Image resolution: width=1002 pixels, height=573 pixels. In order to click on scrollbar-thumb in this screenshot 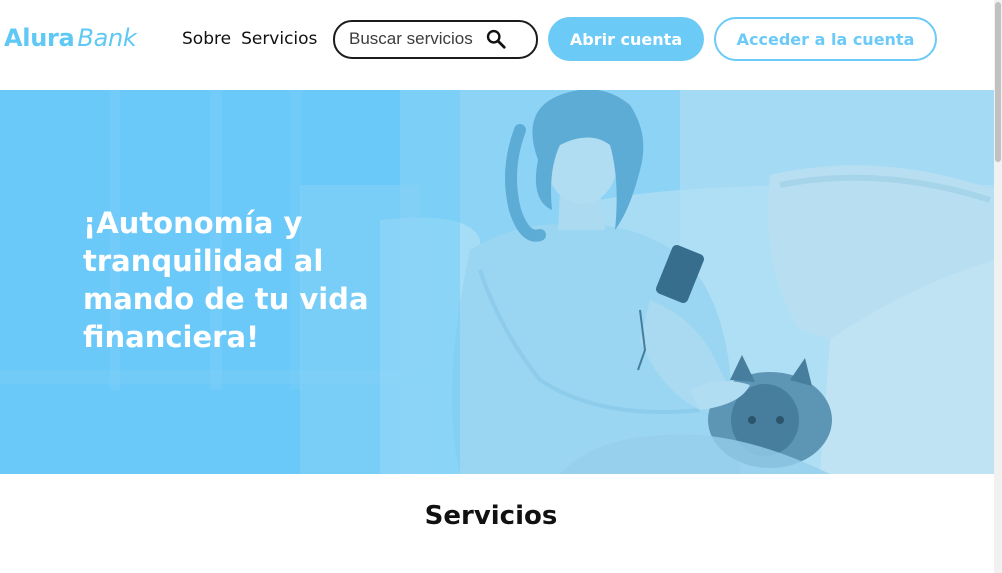, I will do `click(998, 82)`.